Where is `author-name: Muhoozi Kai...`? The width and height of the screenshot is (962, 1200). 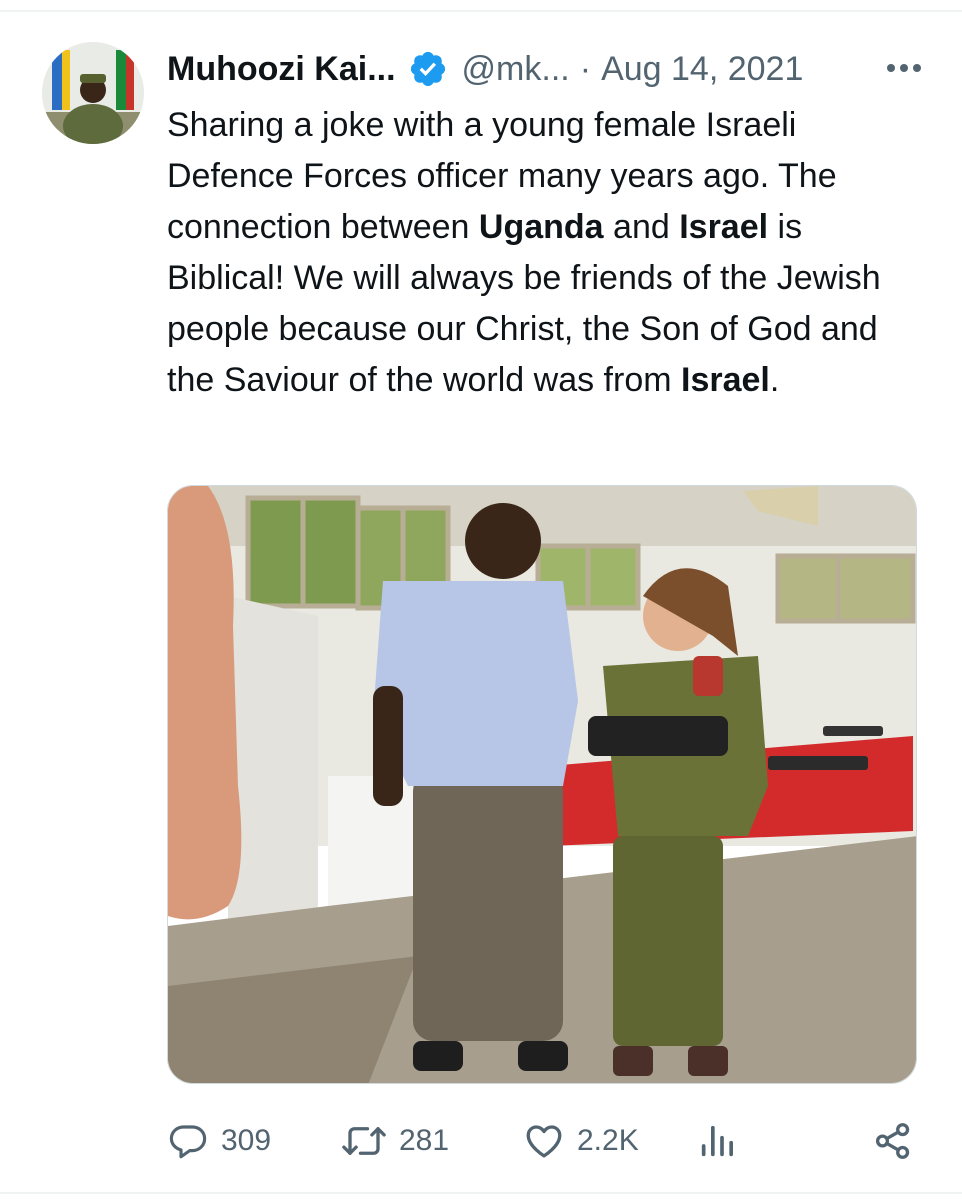 author-name: Muhoozi Kai... is located at coordinates (281, 69).